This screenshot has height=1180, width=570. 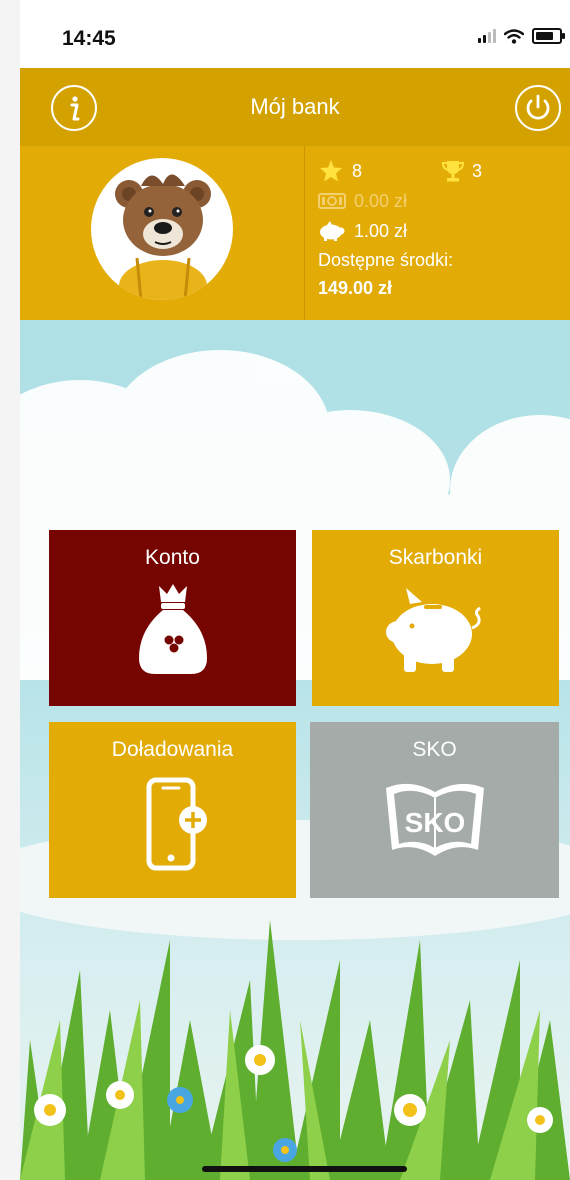 I want to click on status-time: 14:45, so click(x=89, y=38).